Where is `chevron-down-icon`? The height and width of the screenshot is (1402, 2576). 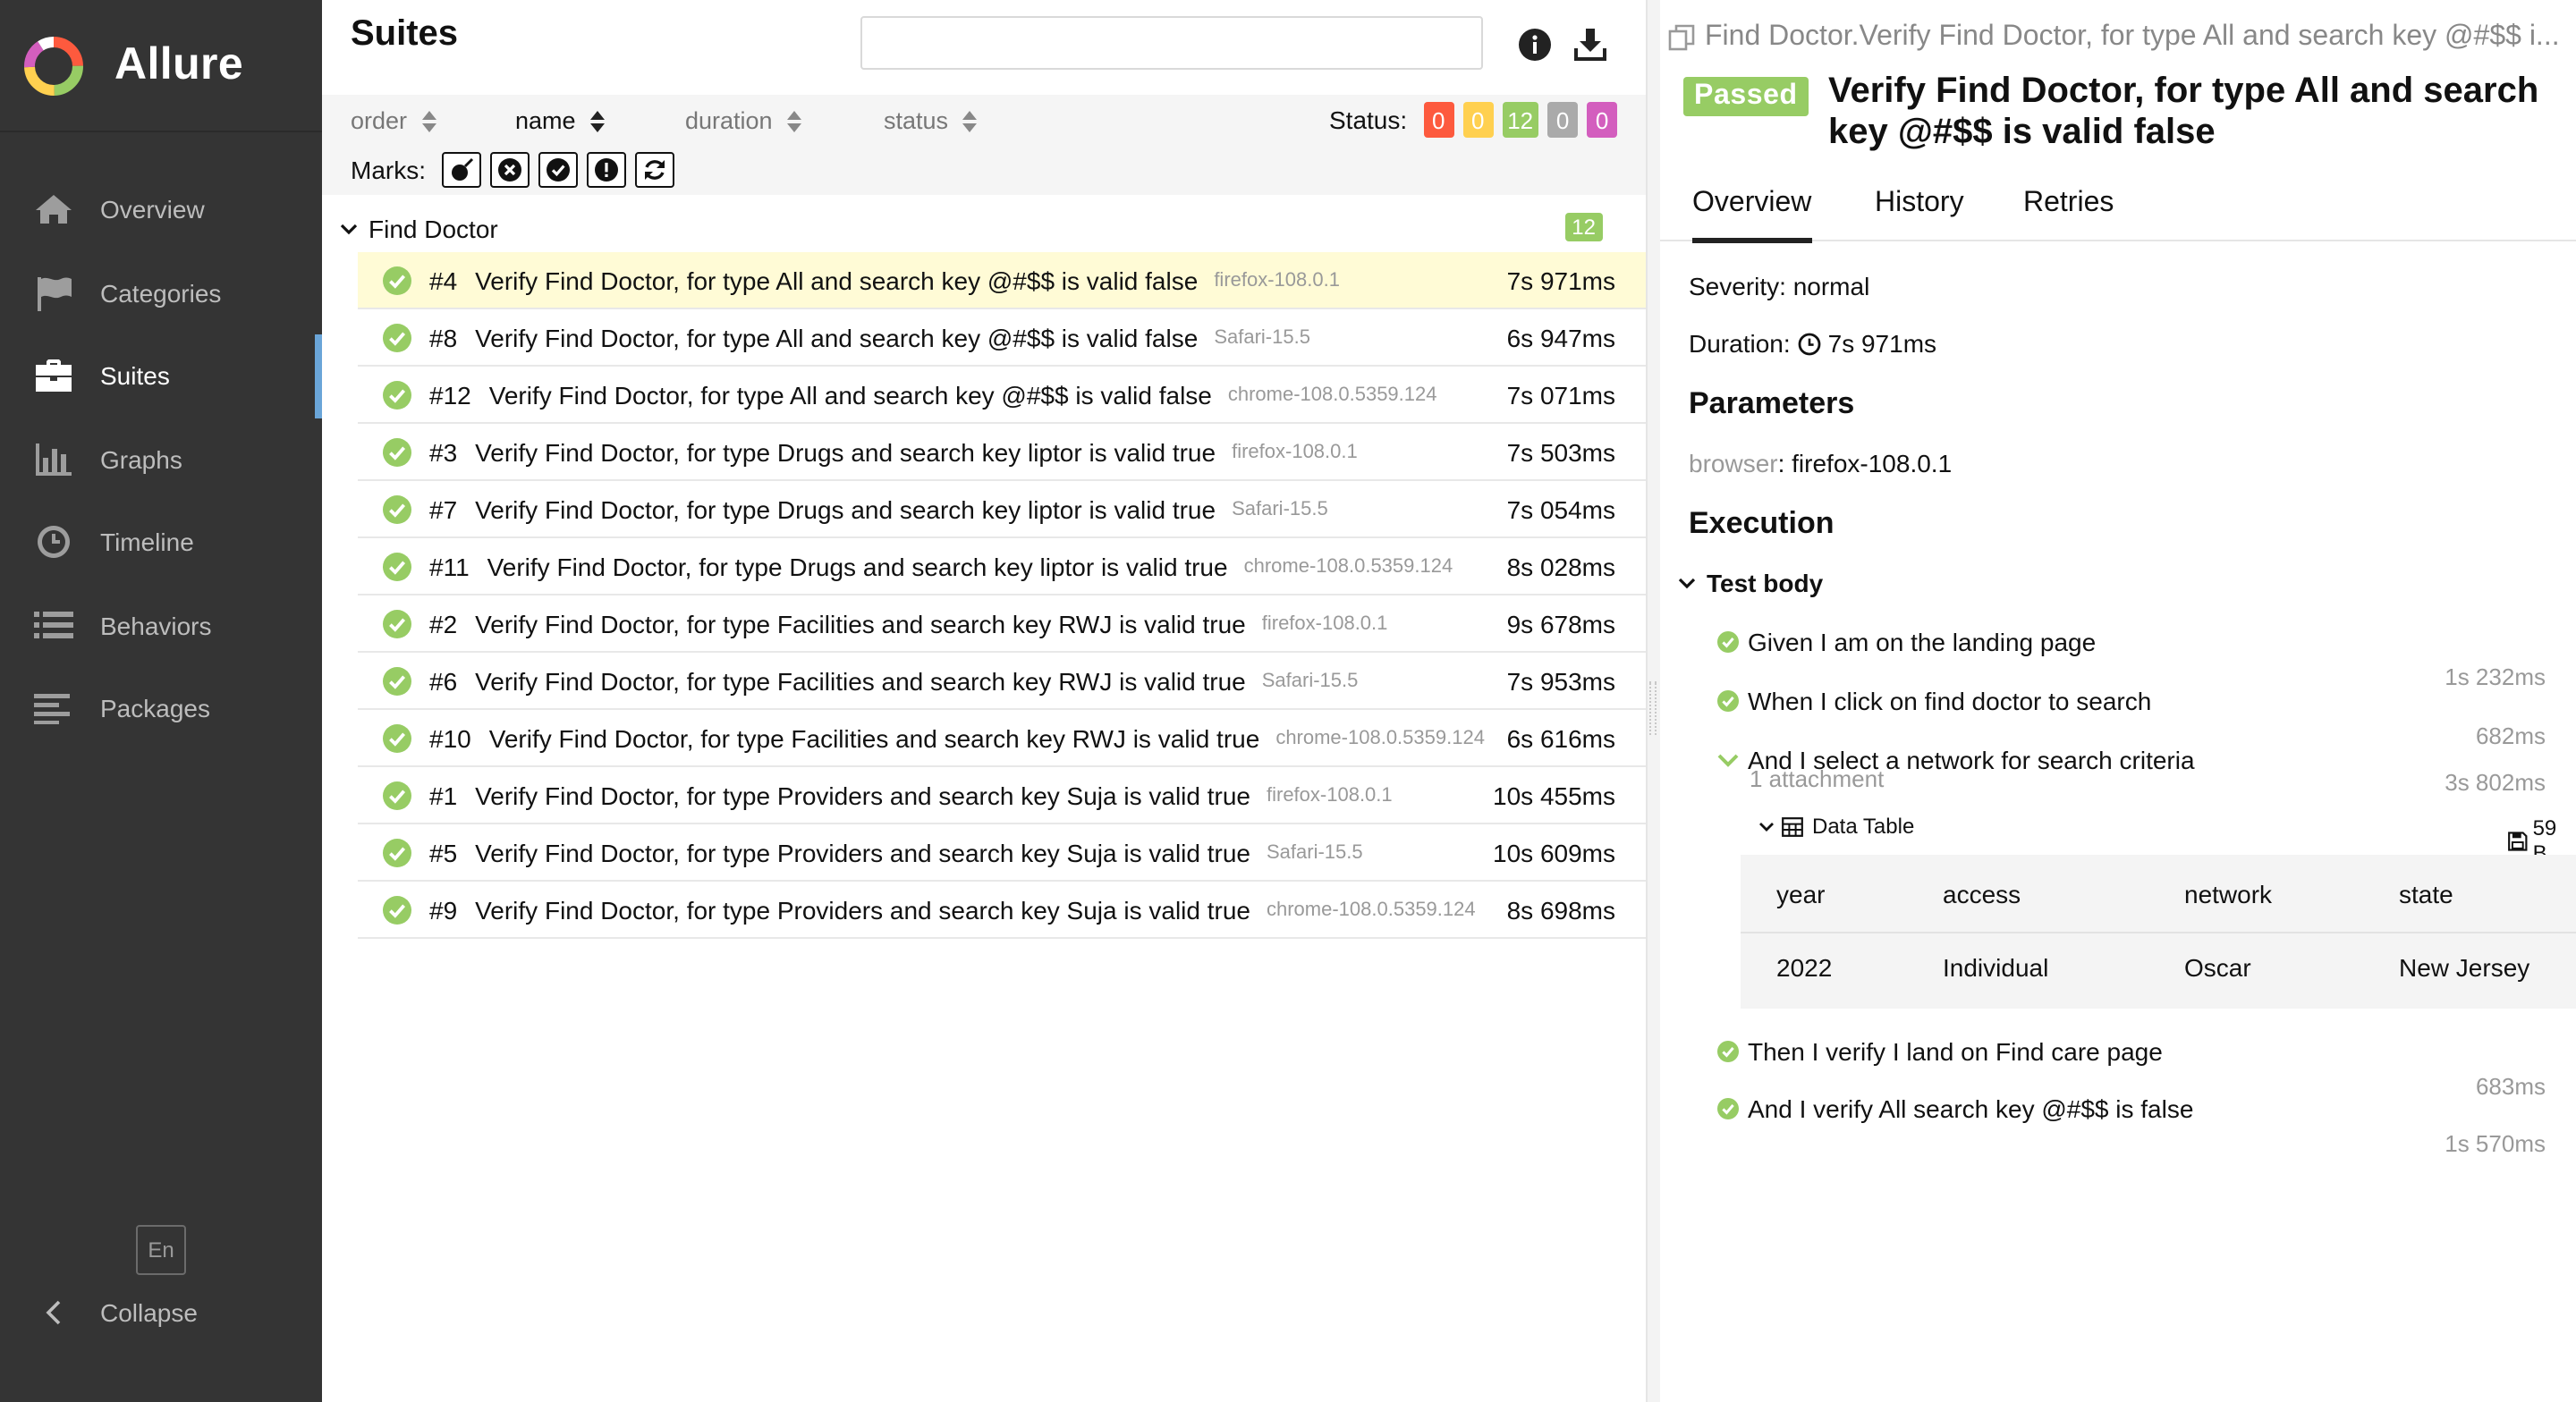
chevron-down-icon is located at coordinates (1687, 583).